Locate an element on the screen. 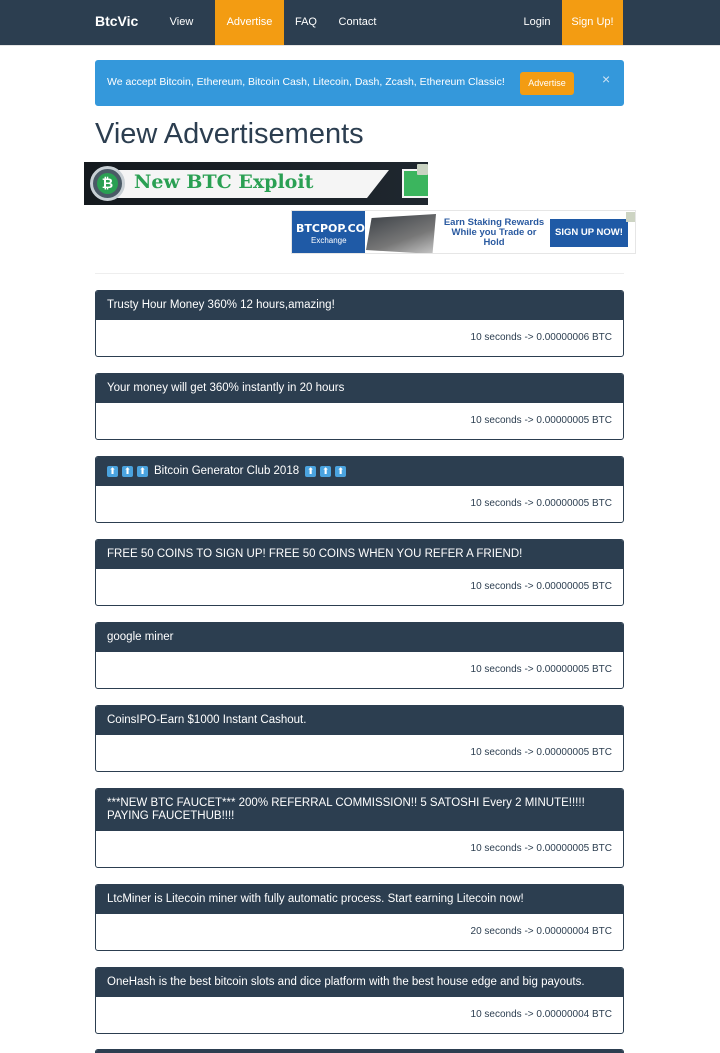  ad-title: Trusty Hour Money 360% 12 hours,amazing! is located at coordinates (359, 305).